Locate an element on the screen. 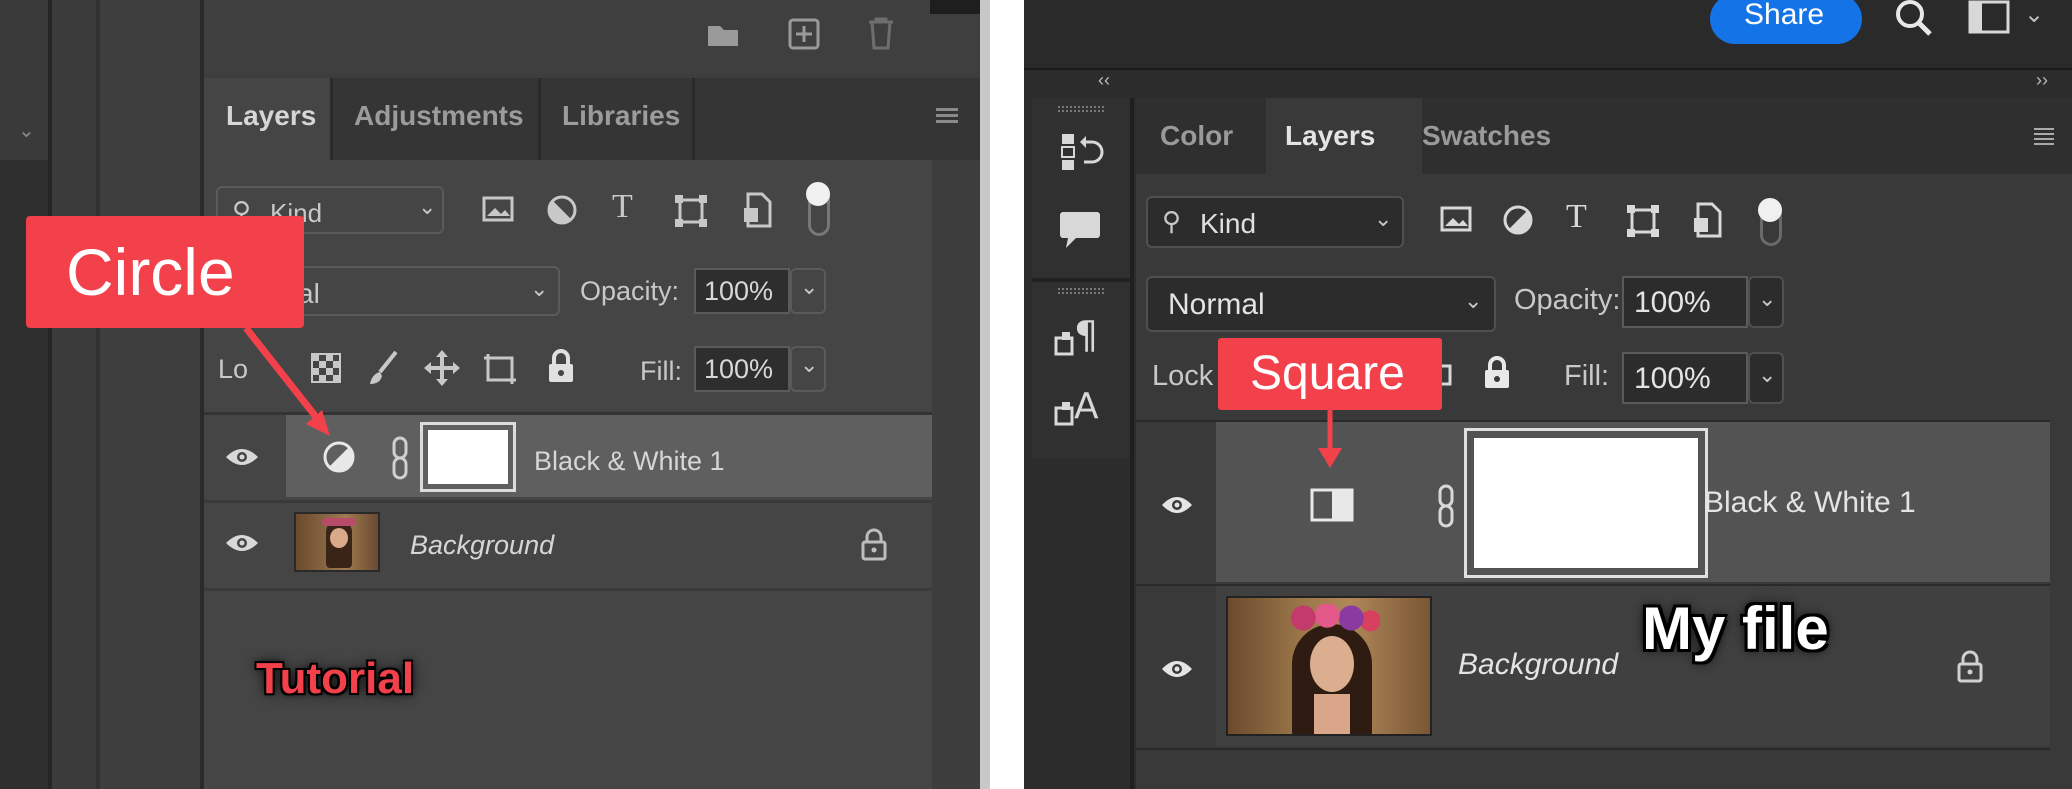  tutorial-label: Tutorial is located at coordinates (335, 678).